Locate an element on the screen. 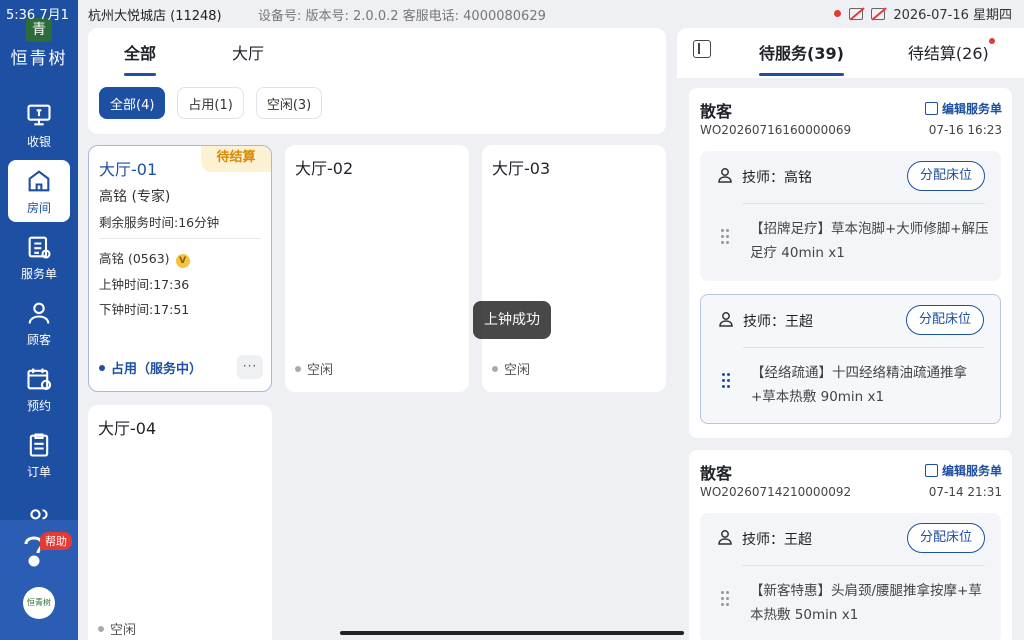 Image resolution: width=1024 pixels, height=640 pixels. room-name: 大厅-01 is located at coordinates (128, 169).